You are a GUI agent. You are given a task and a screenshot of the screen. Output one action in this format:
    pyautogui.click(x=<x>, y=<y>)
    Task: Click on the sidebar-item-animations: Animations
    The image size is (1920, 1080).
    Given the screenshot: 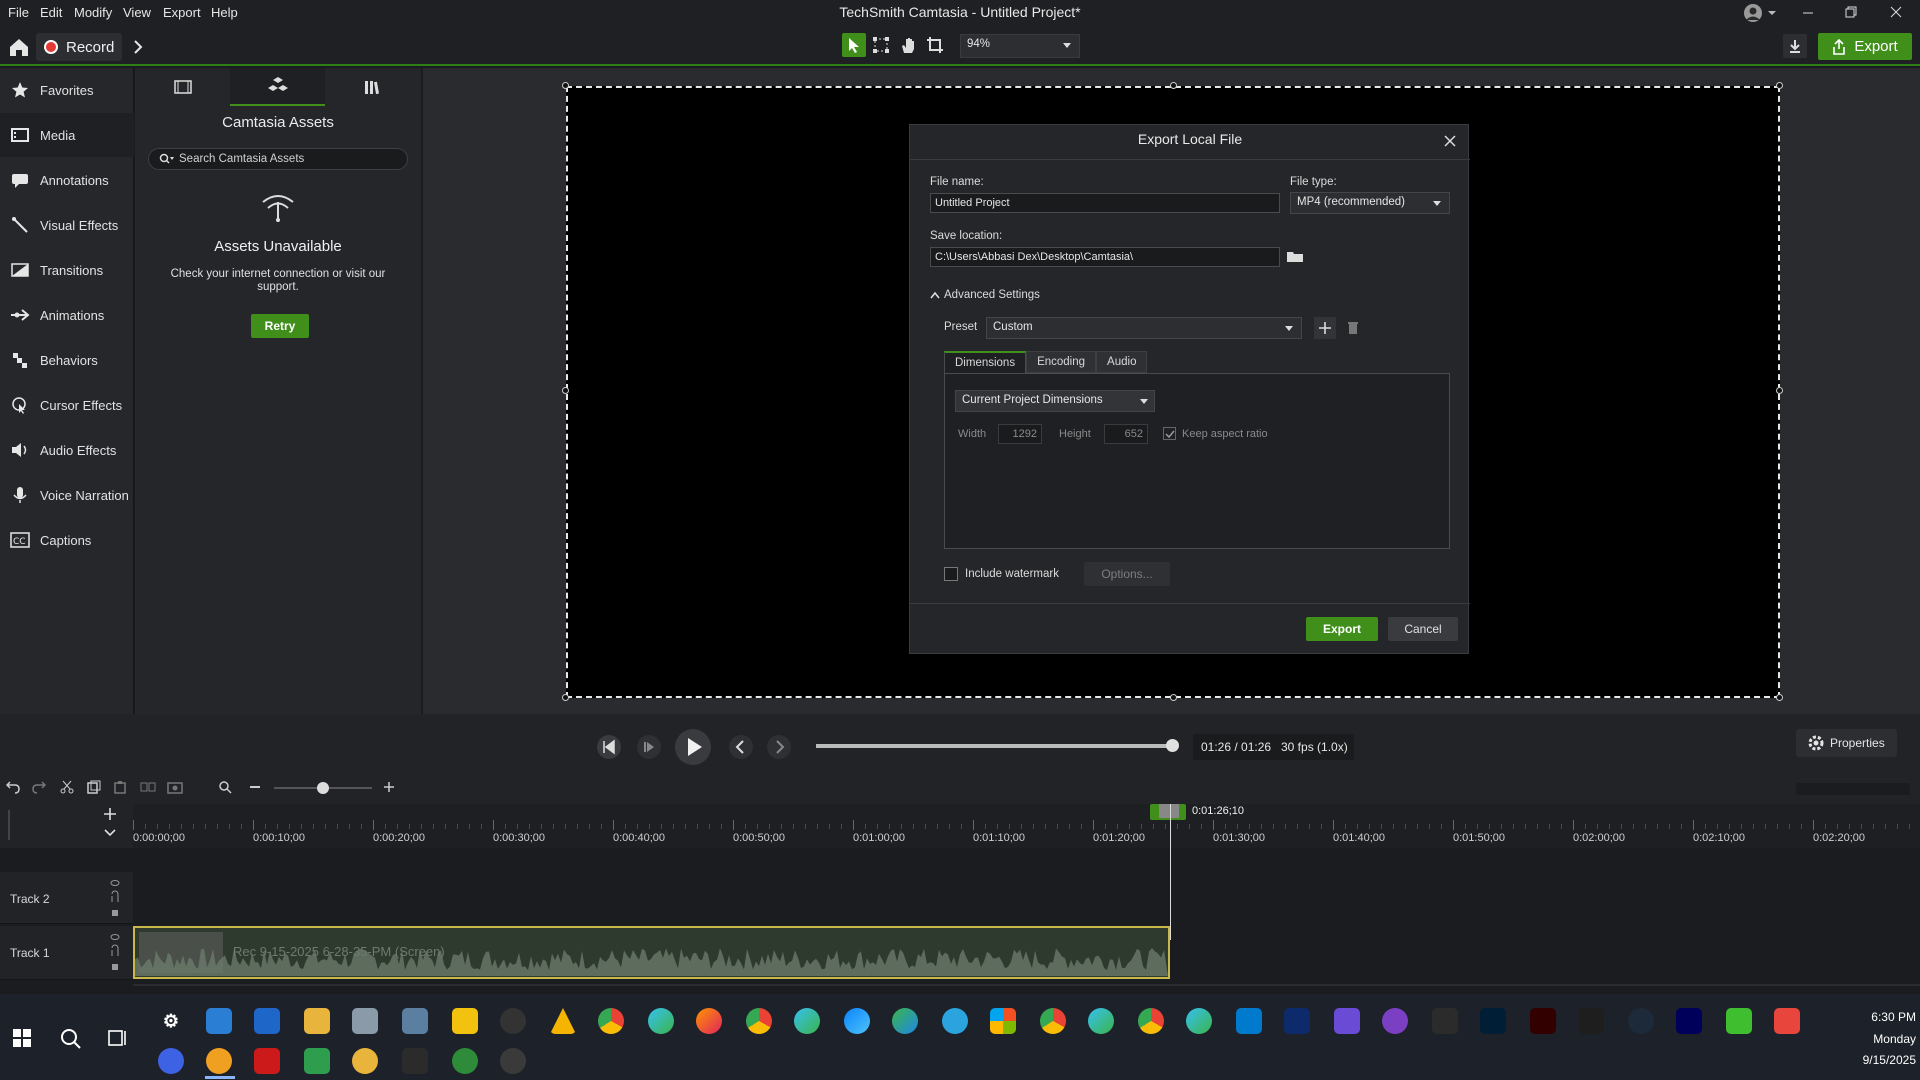 What is the action you would take?
    pyautogui.click(x=67, y=315)
    